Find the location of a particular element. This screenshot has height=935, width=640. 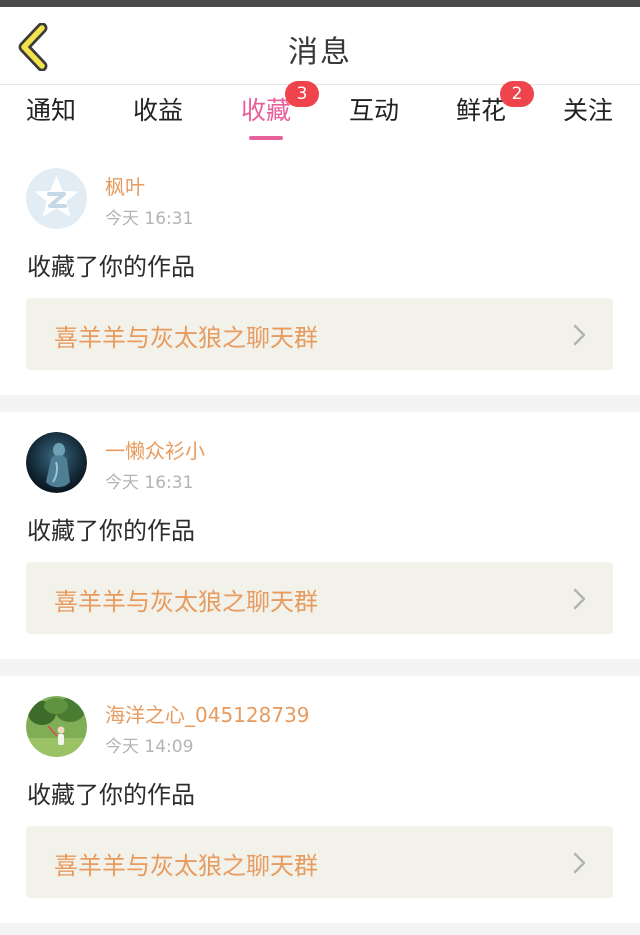

tab-label: 互动 is located at coordinates (373, 110).